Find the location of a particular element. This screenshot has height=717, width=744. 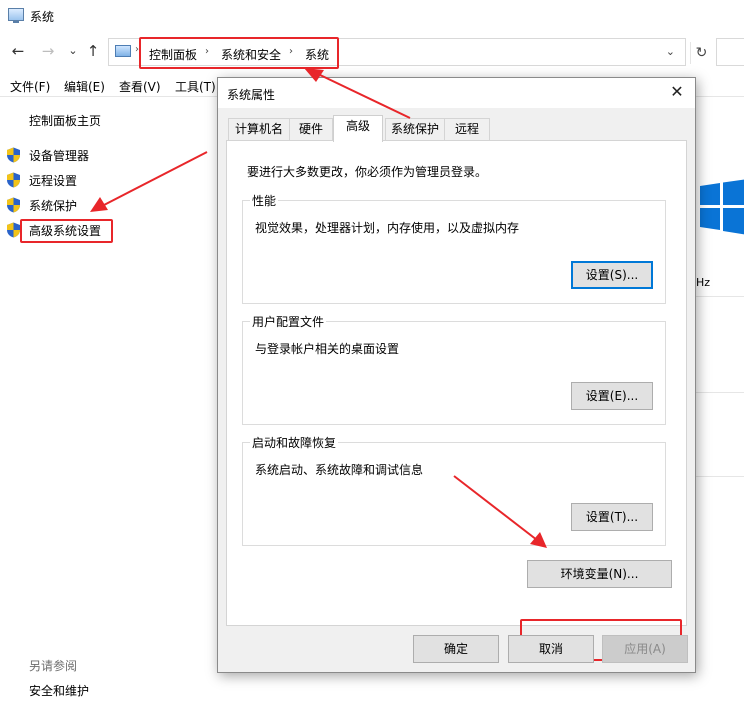

menu-file: 文件(F) is located at coordinates (30, 86).